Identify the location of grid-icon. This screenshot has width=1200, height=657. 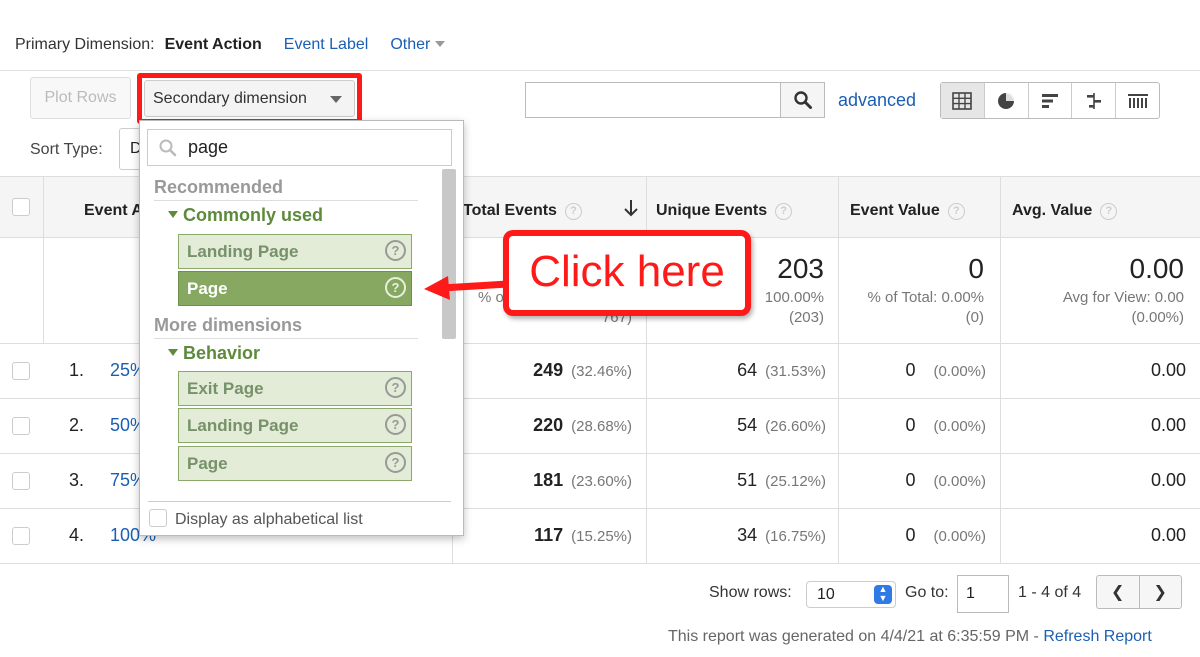
(962, 100).